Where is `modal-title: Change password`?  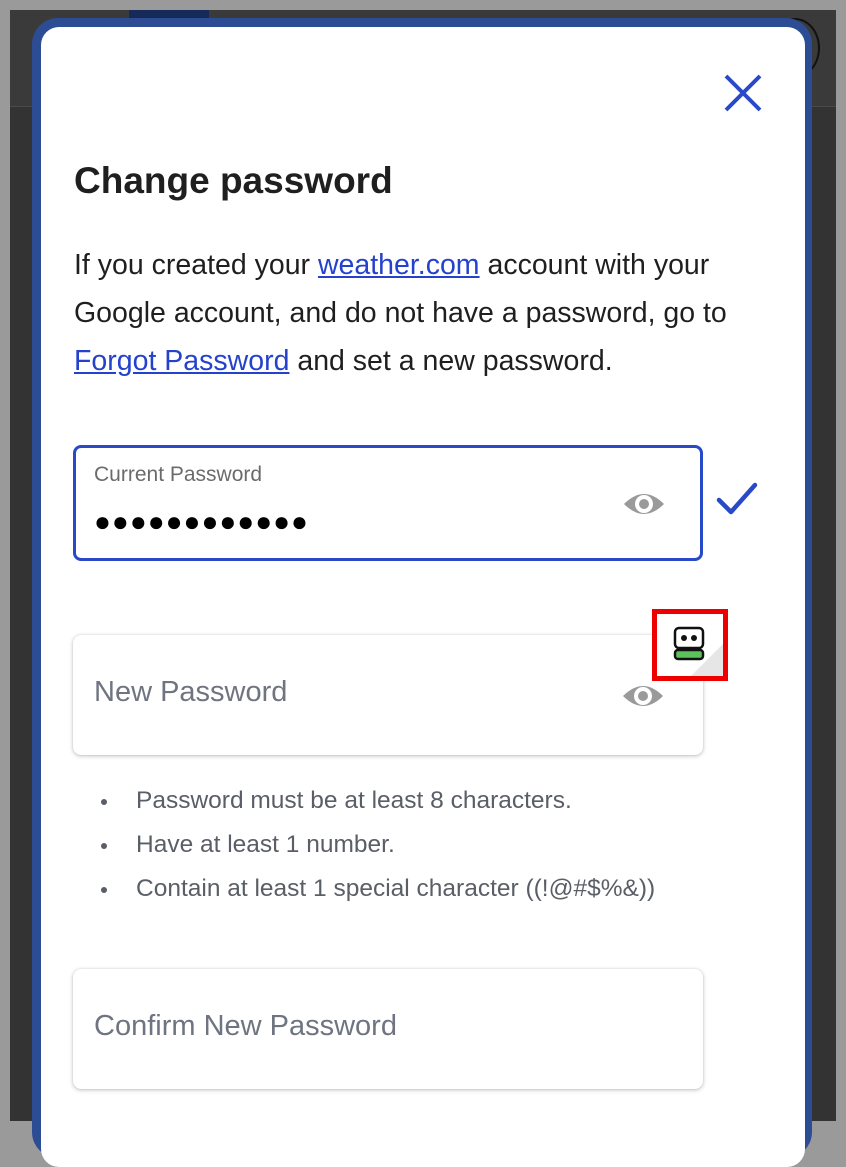
modal-title: Change password is located at coordinates (233, 180).